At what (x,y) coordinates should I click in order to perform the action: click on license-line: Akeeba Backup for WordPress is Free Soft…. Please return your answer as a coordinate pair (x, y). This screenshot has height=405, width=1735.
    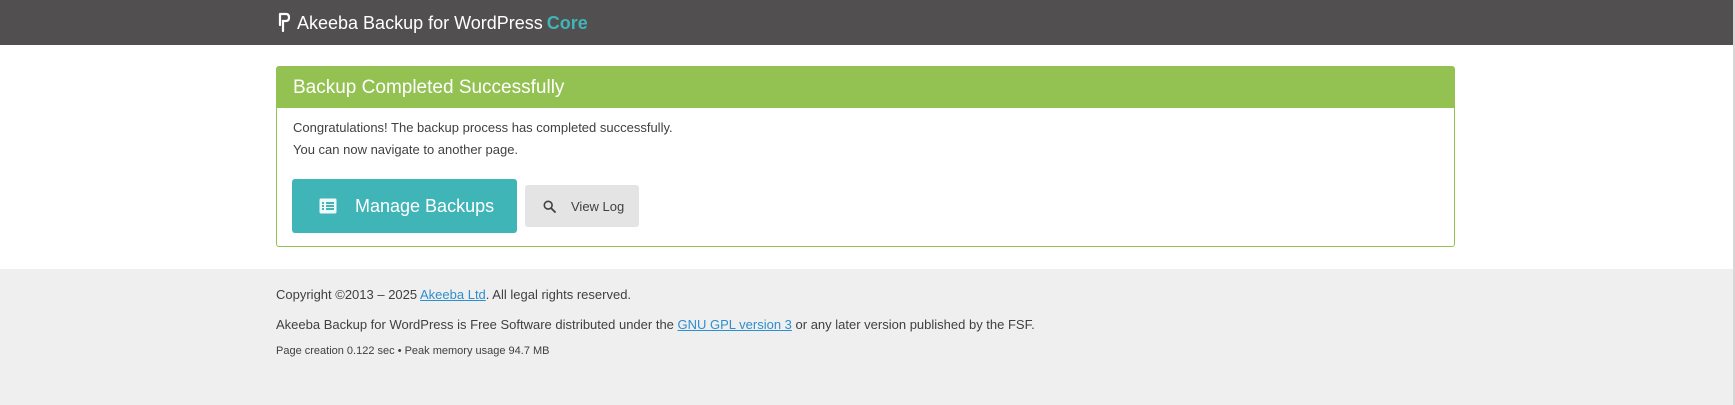
    Looking at the image, I should click on (655, 324).